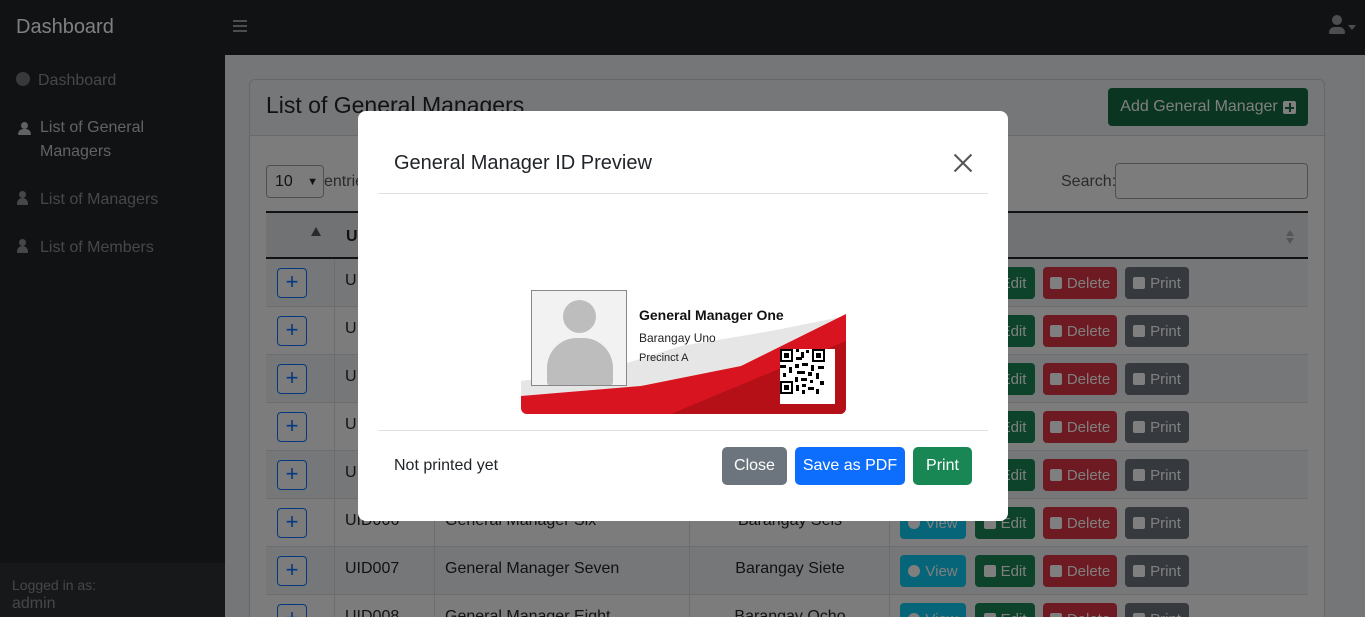 This screenshot has height=617, width=1365. Describe the element at coordinates (677, 338) in the screenshot. I see `id-card-barangay: Barangay Uno` at that location.